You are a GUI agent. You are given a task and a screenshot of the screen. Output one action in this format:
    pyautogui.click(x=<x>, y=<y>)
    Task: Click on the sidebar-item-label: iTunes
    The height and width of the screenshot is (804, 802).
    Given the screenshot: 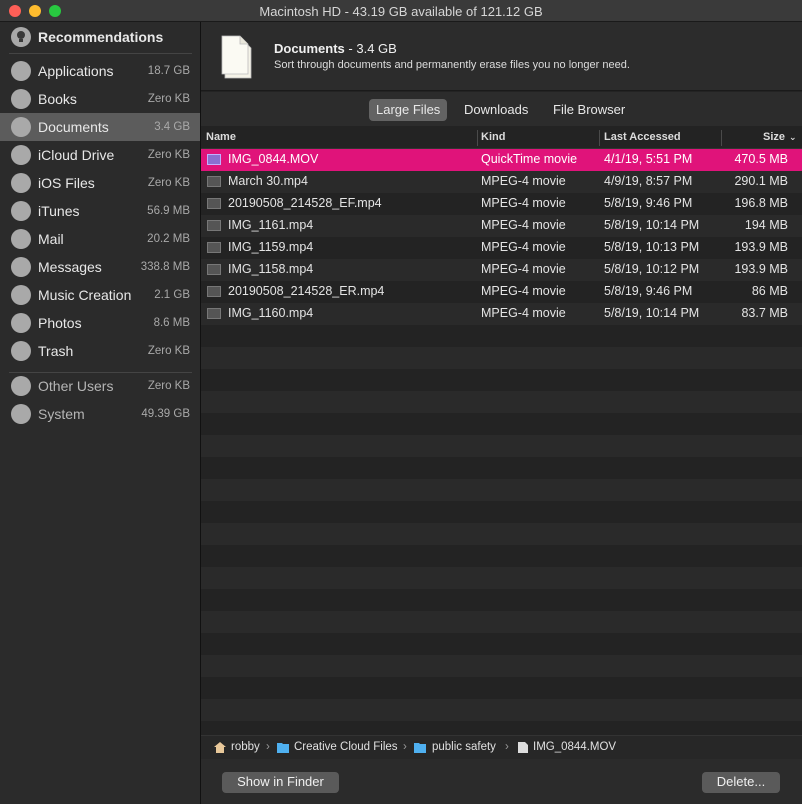 What is the action you would take?
    pyautogui.click(x=59, y=211)
    